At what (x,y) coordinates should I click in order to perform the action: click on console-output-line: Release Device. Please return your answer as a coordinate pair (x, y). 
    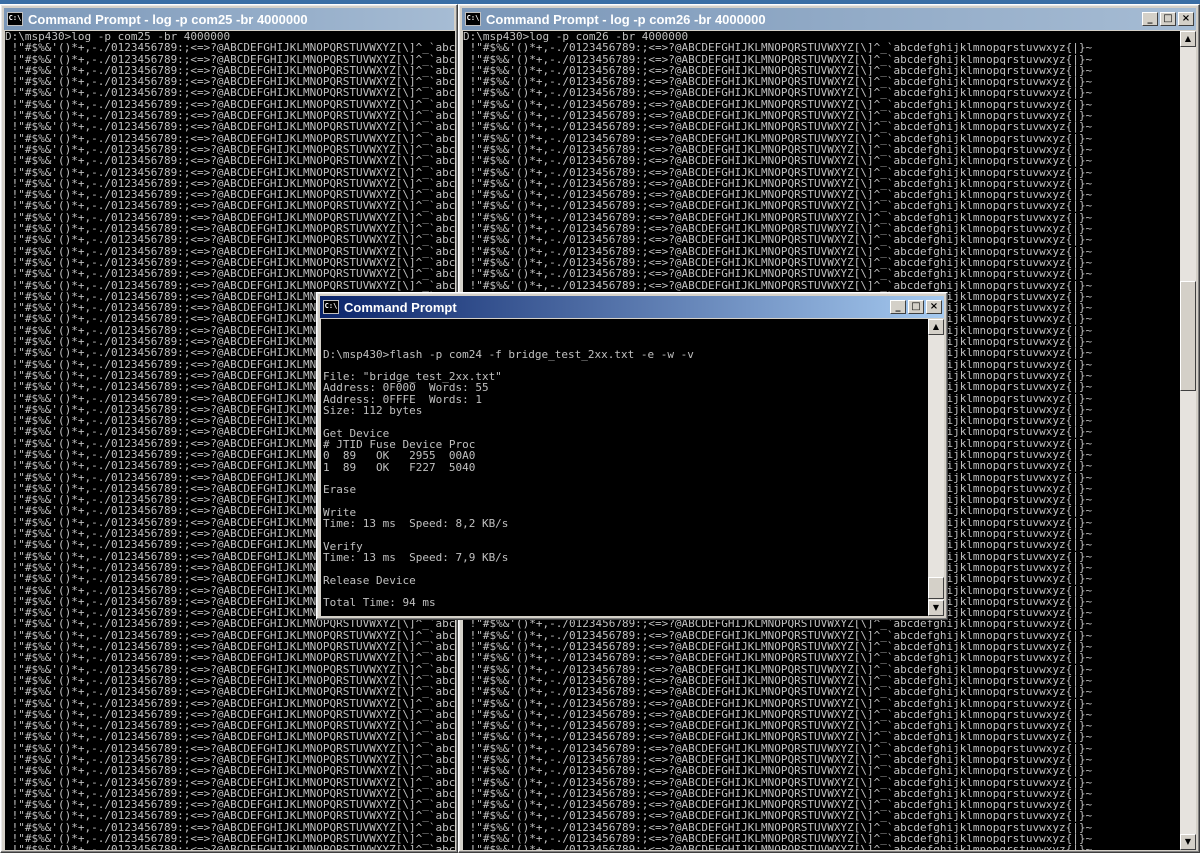
    Looking at the image, I should click on (369, 580).